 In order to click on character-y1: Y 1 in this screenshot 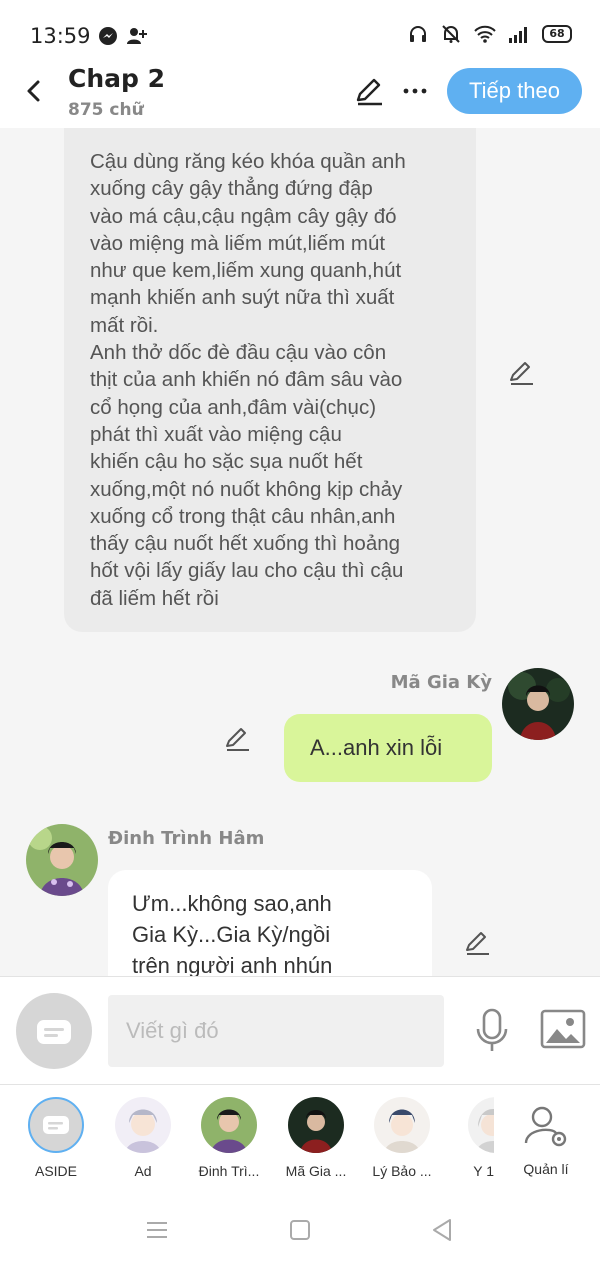, I will do `click(470, 1138)`.